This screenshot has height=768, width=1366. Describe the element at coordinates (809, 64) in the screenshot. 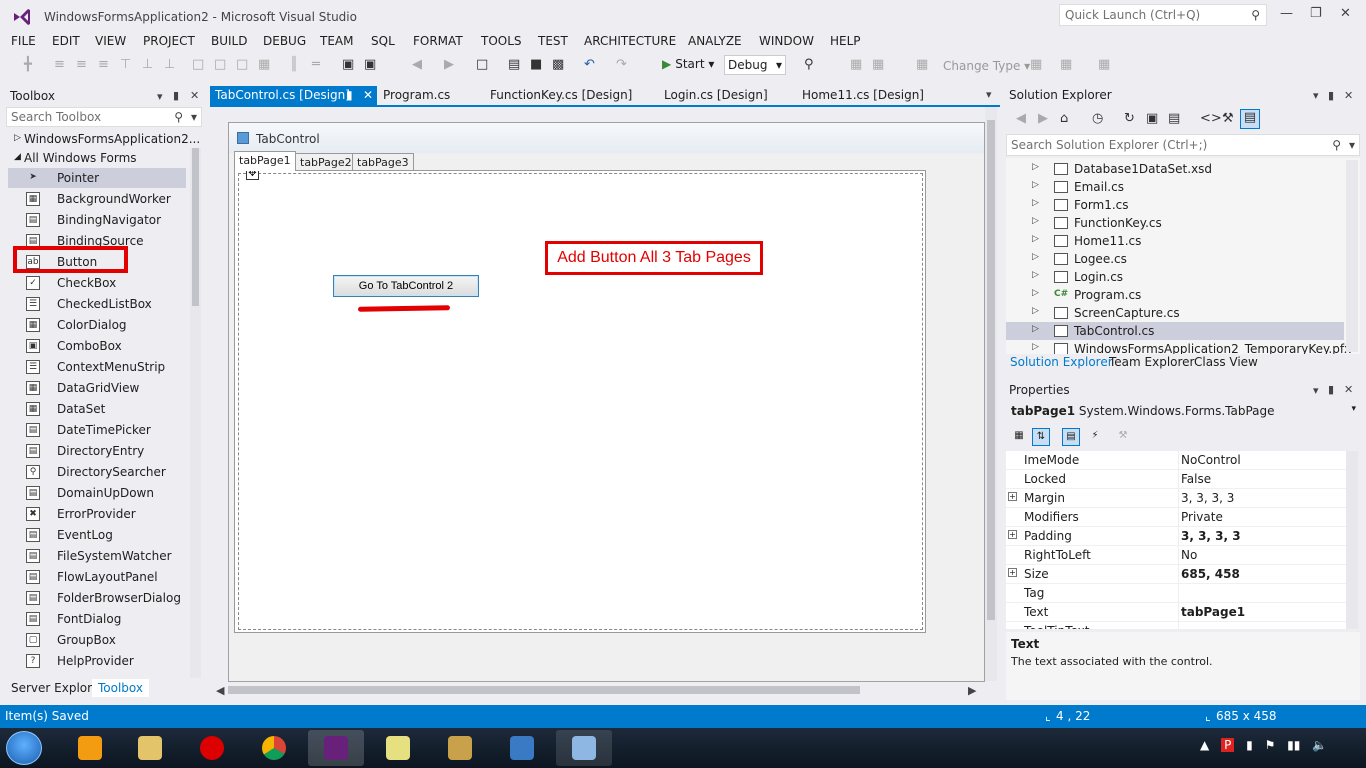

I see `find-in-files-icon: ⚲` at that location.